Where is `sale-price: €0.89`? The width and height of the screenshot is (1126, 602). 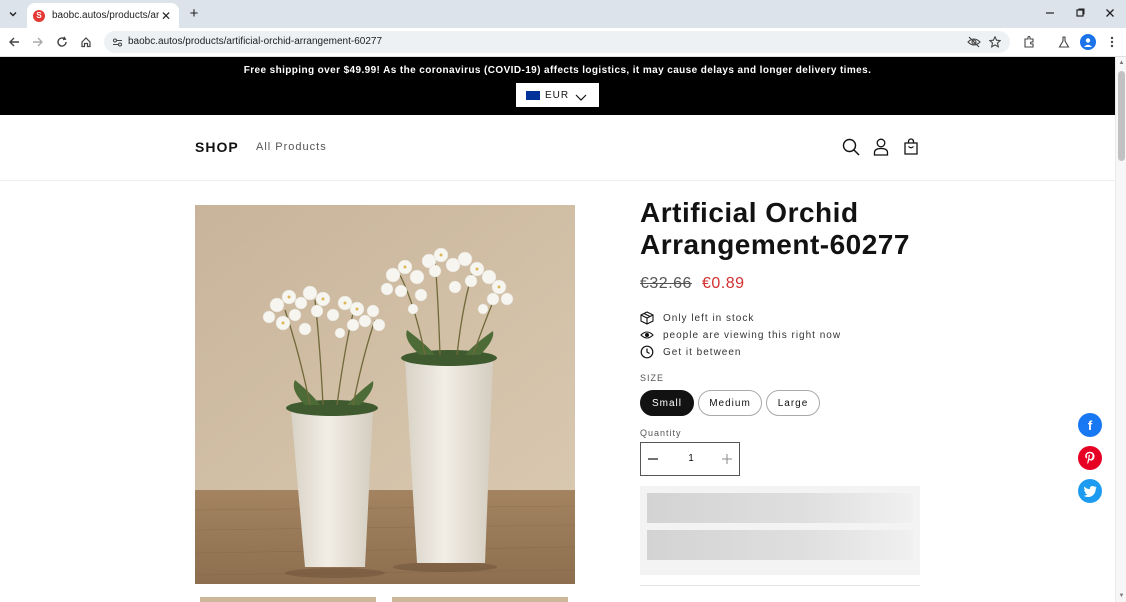 sale-price: €0.89 is located at coordinates (723, 283).